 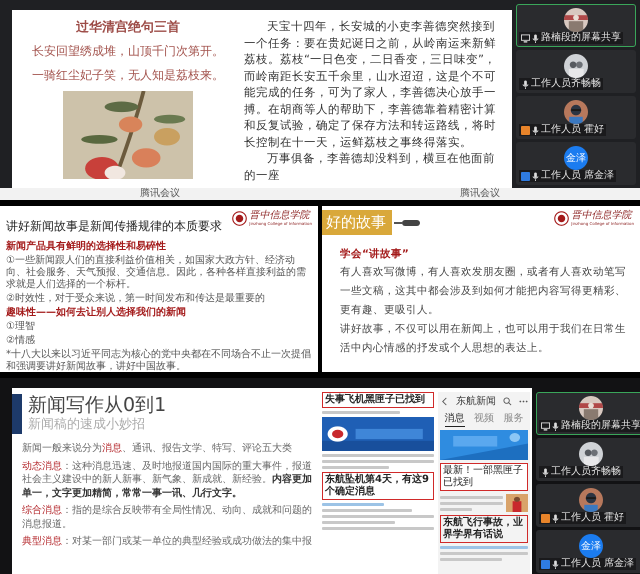 I want to click on body-text: 典型消息：对某一部门或某一单位的典型经验或成功做法的集中报, so click(x=167, y=541).